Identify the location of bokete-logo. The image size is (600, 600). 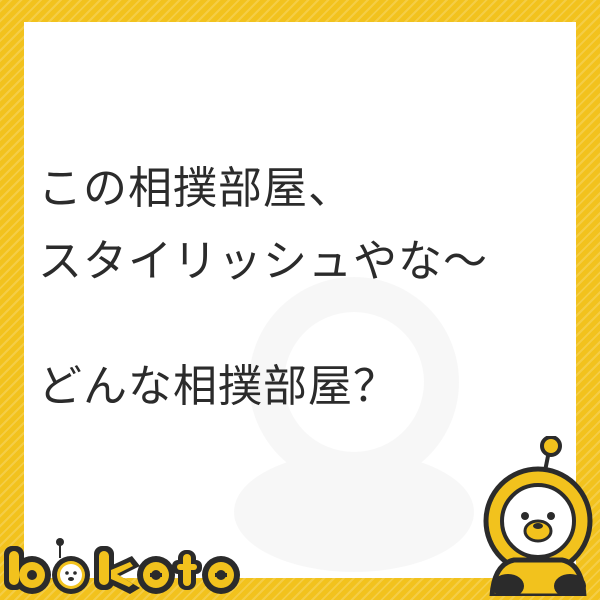
(122, 566).